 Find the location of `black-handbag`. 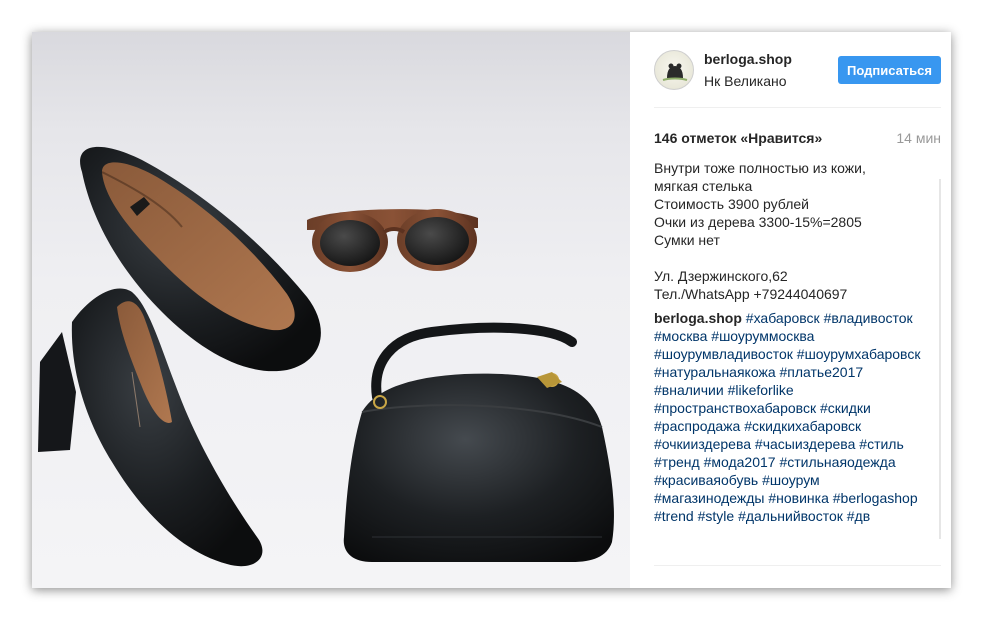

black-handbag is located at coordinates (478, 442).